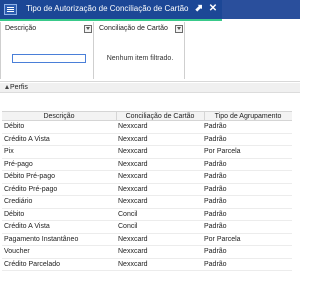 Image resolution: width=320 pixels, height=289 pixels. What do you see at coordinates (47, 50) in the screenshot?
I see `descricao-filter: Descrição` at bounding box center [47, 50].